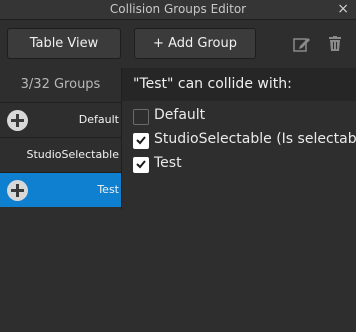  I want to click on table-view-button: Table View, so click(64, 43).